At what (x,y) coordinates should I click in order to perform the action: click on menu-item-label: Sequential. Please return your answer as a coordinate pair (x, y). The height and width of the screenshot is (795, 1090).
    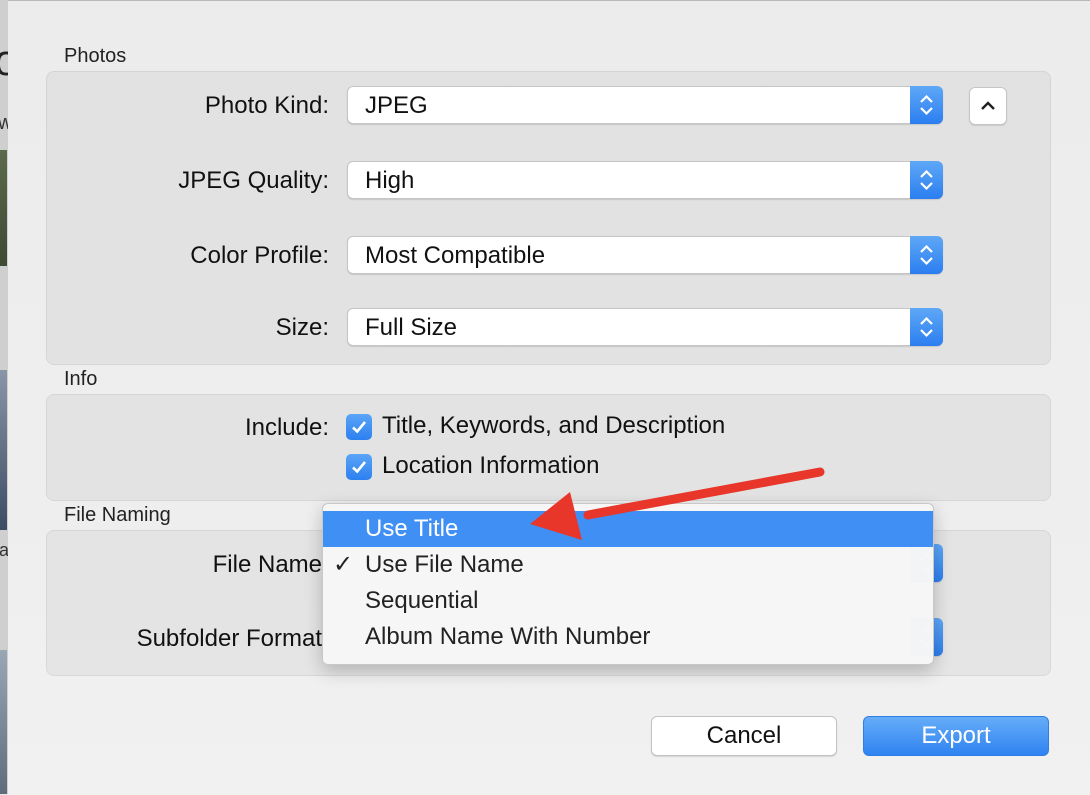
    Looking at the image, I should click on (422, 600).